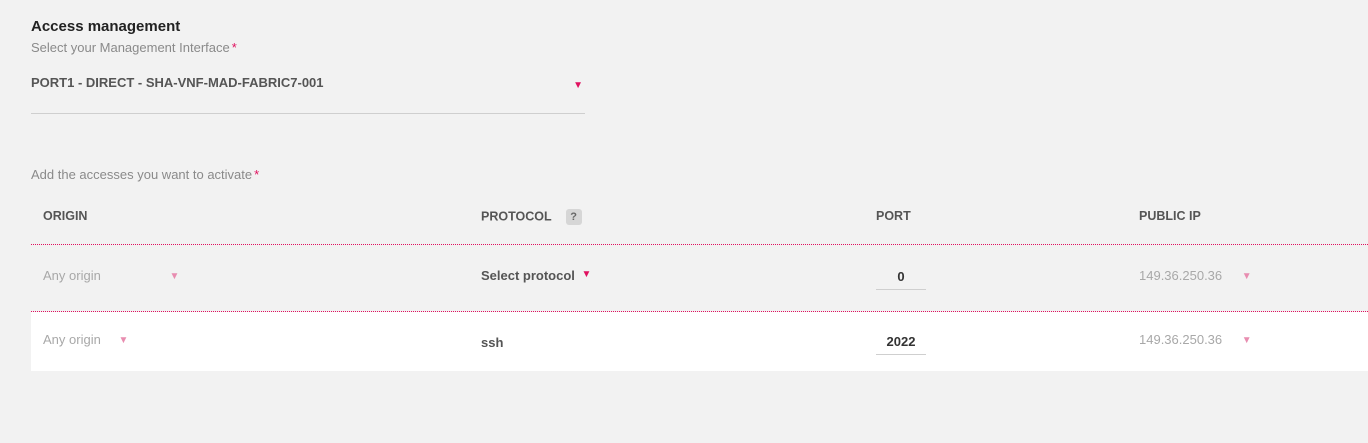  Describe the element at coordinates (492, 342) in the screenshot. I see `protocol-value: ssh` at that location.